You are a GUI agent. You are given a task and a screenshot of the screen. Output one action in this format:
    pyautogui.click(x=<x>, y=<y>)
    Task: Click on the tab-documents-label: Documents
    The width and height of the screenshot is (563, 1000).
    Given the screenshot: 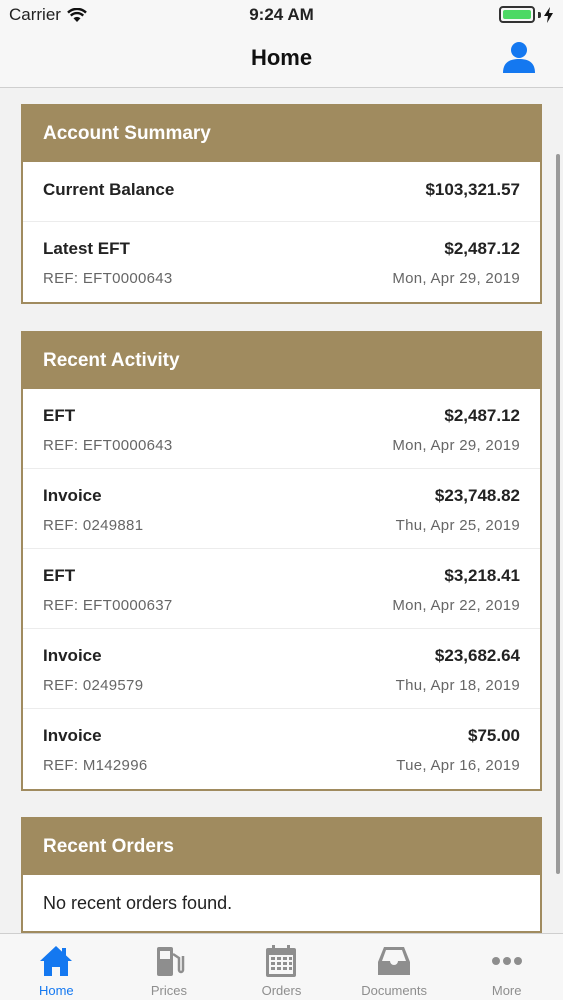 What is the action you would take?
    pyautogui.click(x=394, y=990)
    